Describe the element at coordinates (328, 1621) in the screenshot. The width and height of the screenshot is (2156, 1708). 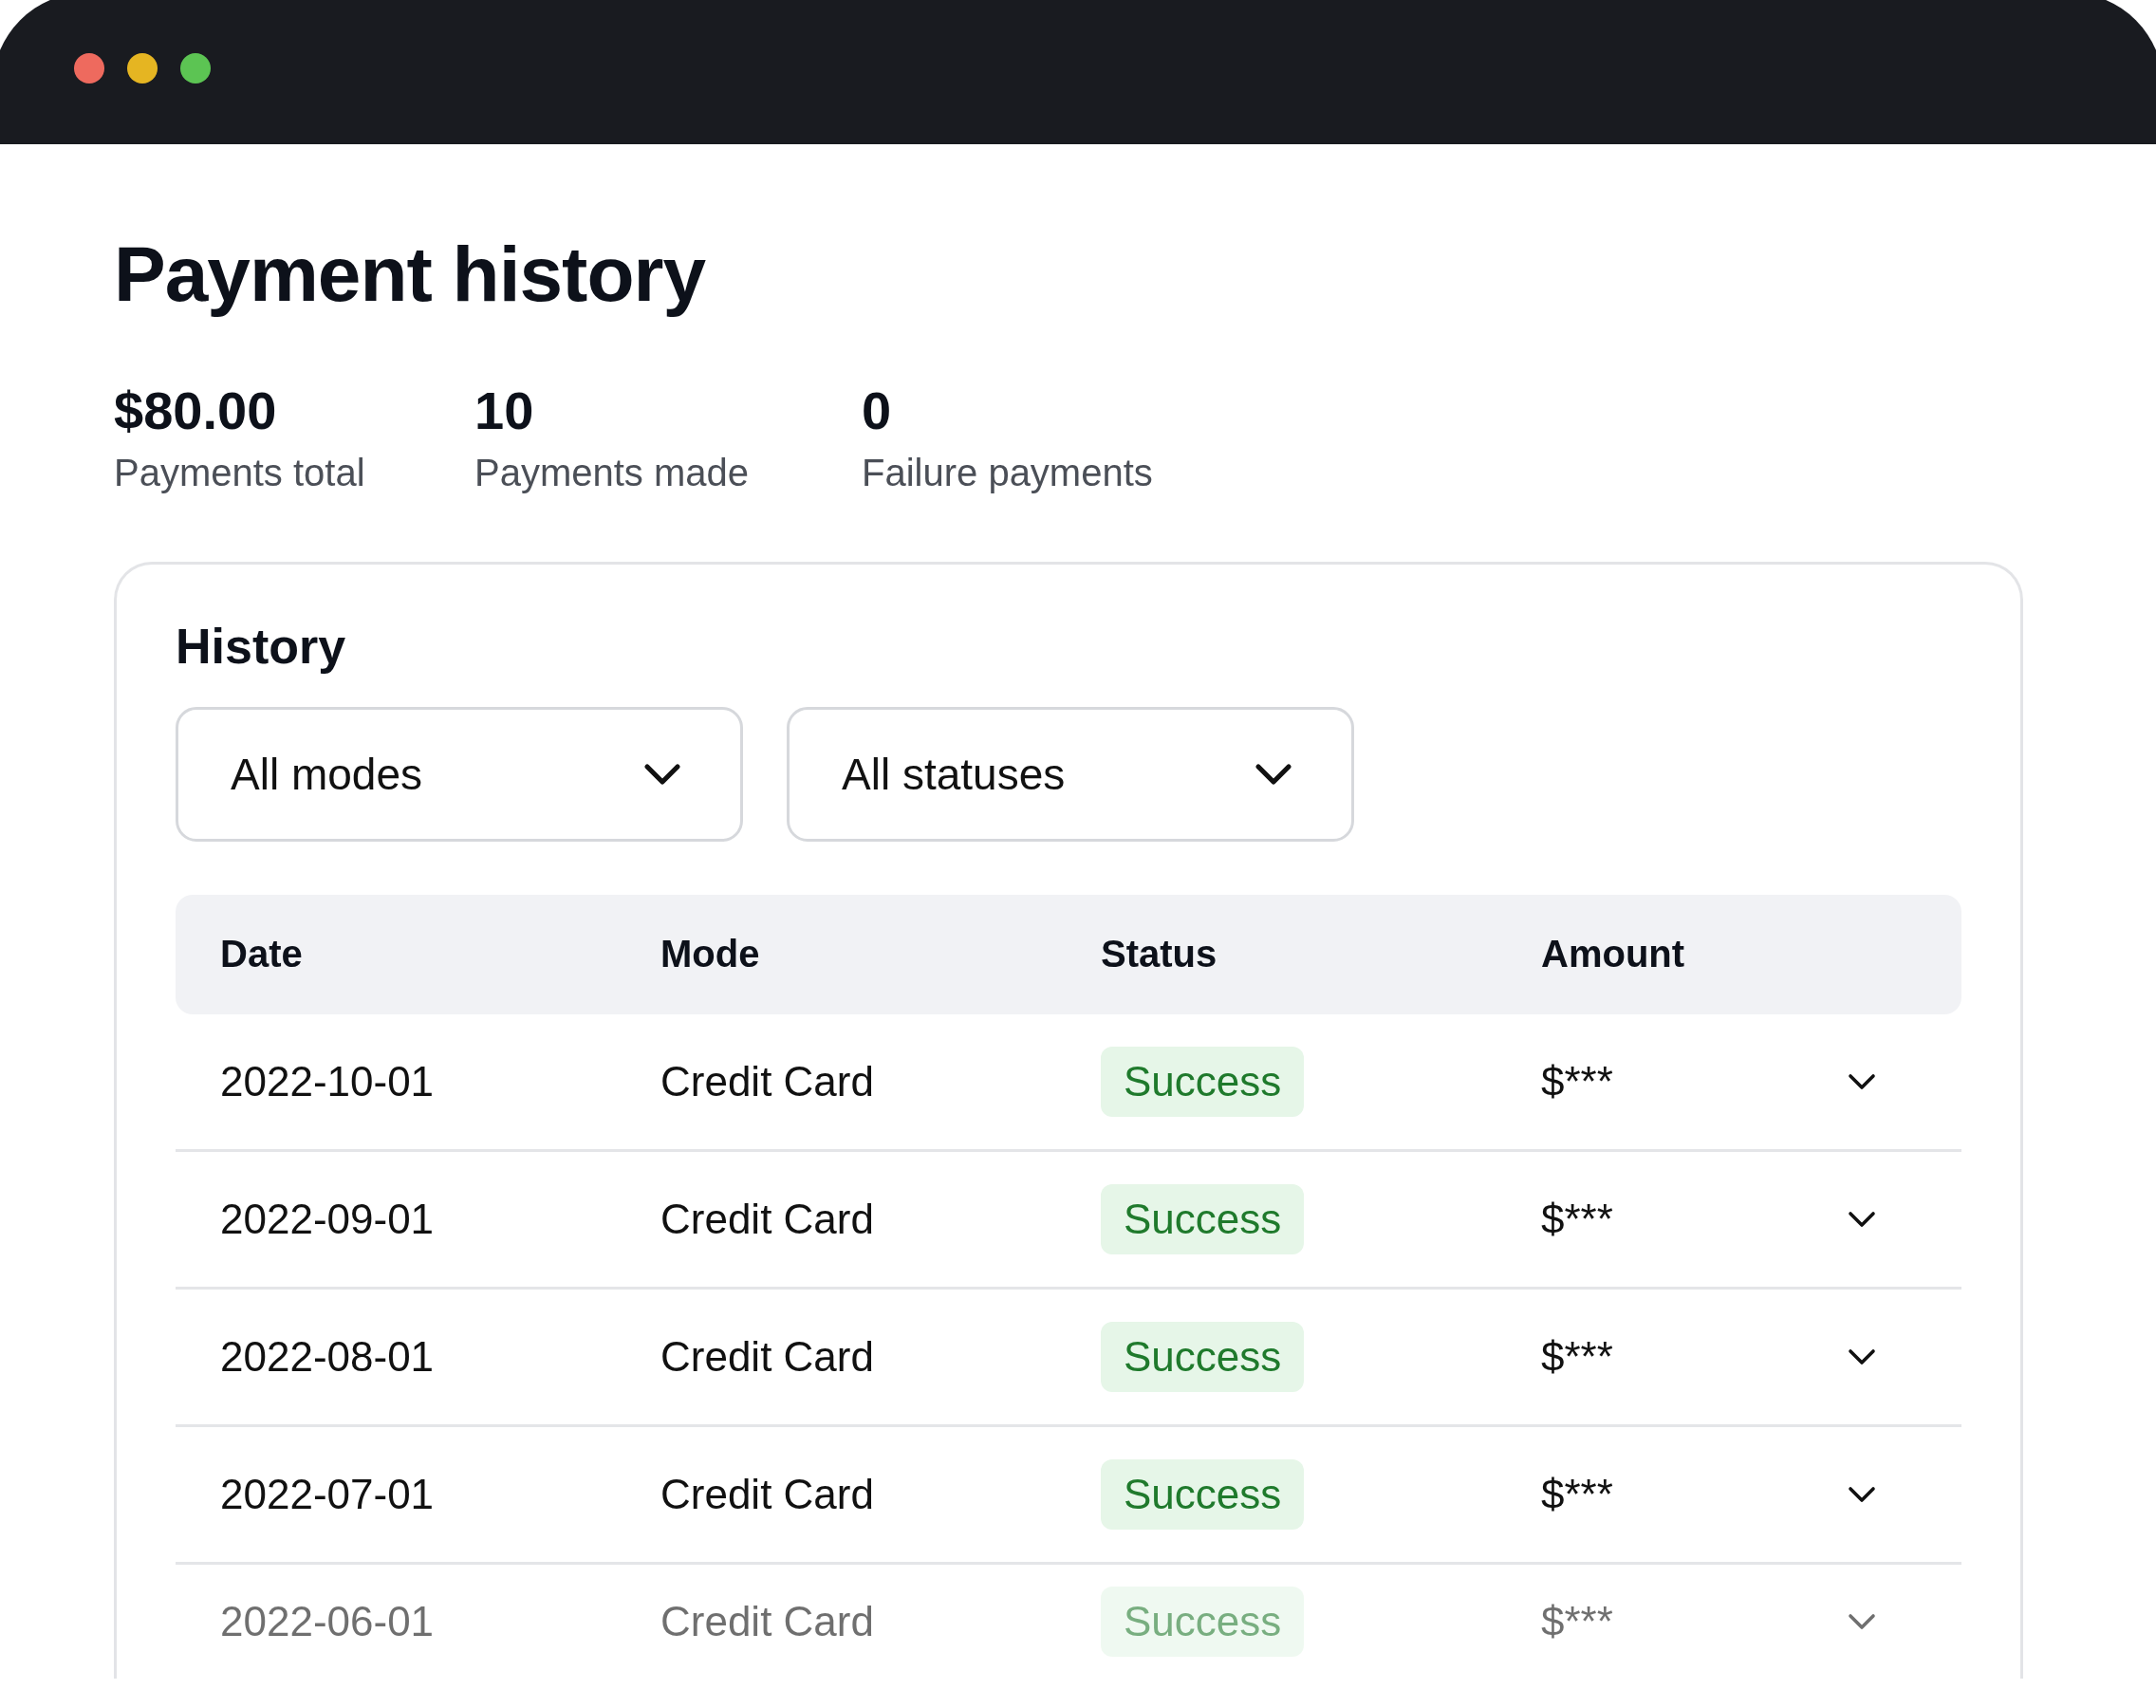
I see `date-cell-text: 2022-06-01` at that location.